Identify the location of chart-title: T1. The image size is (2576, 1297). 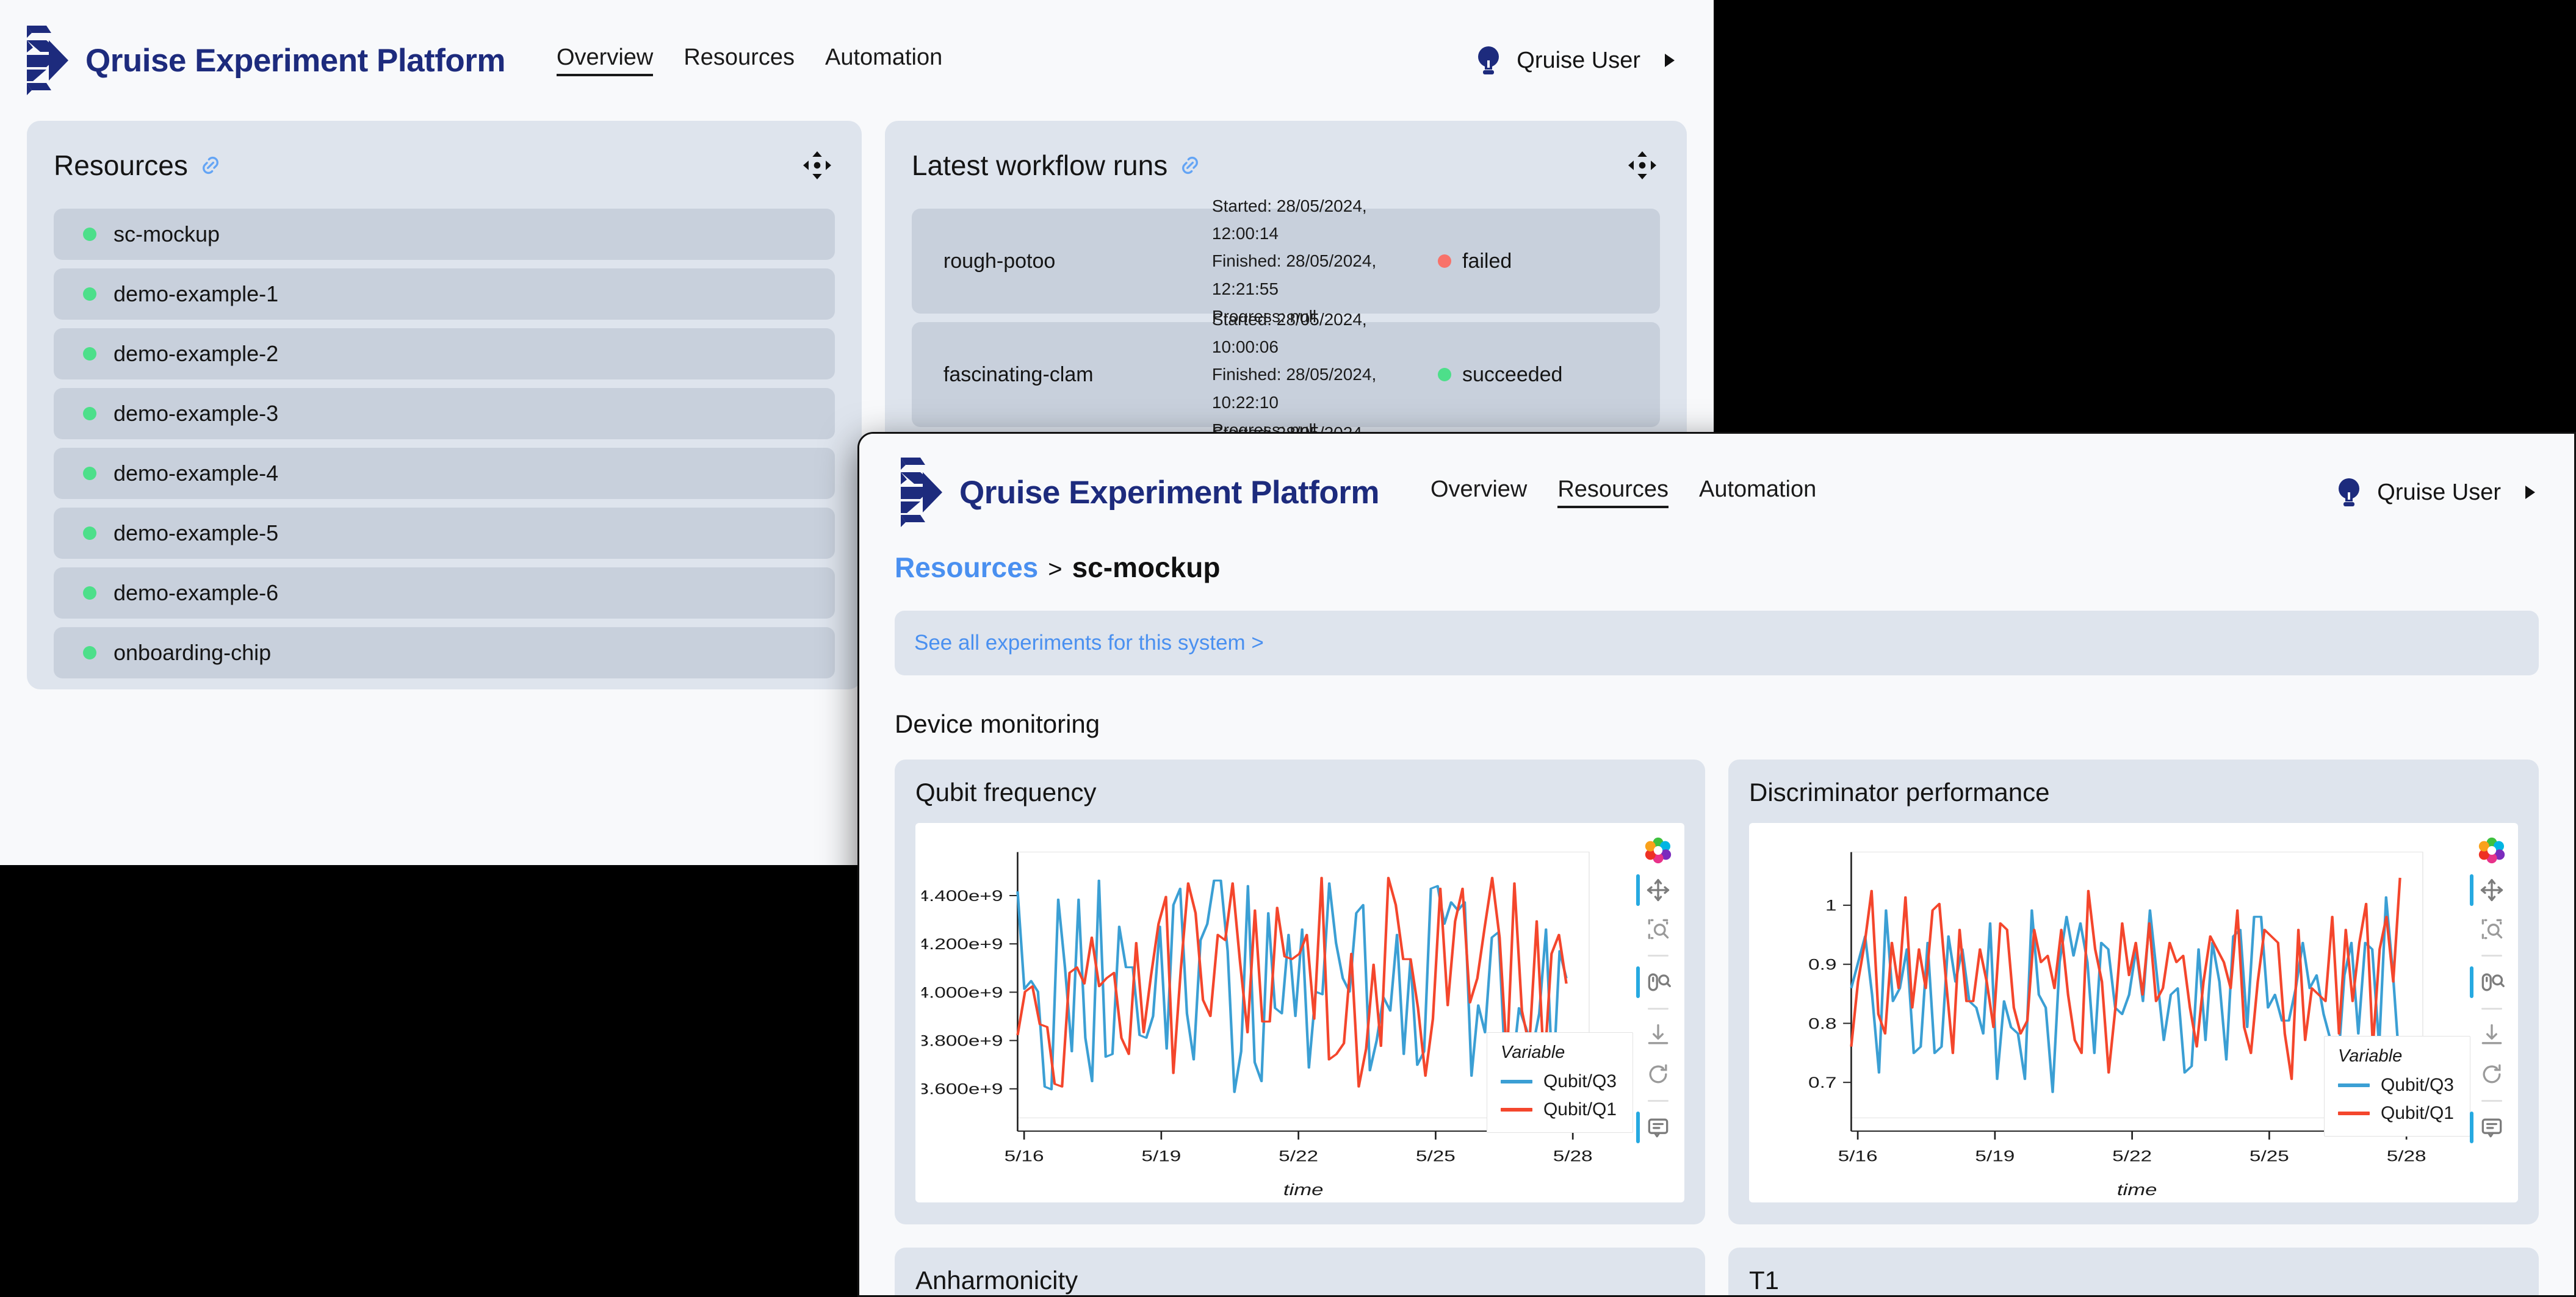
(1764, 1280).